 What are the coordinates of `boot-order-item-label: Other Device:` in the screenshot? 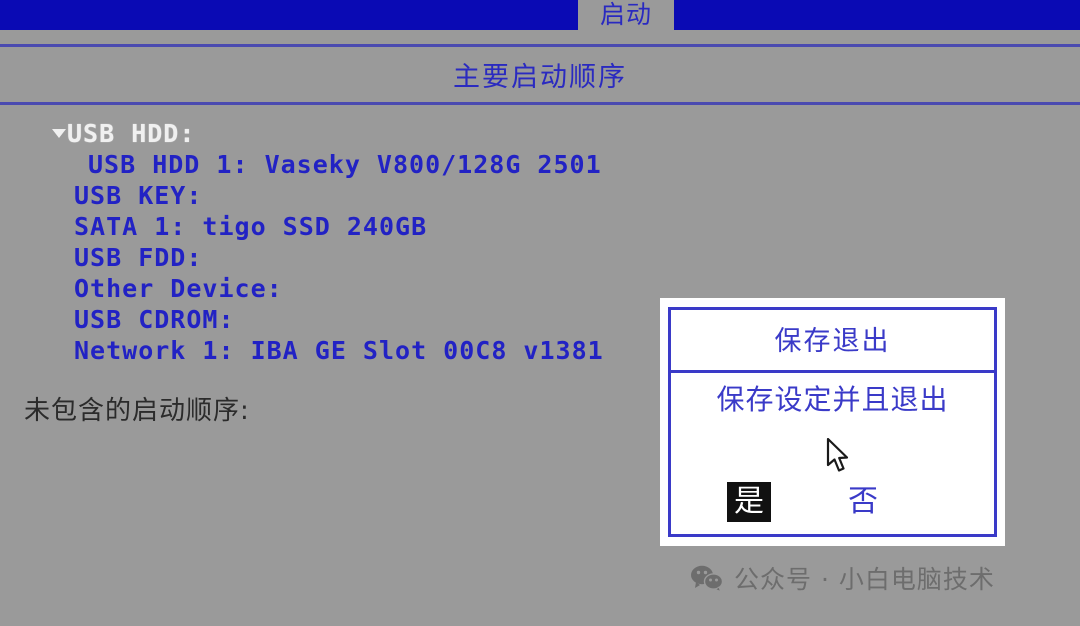 It's located at (178, 288).